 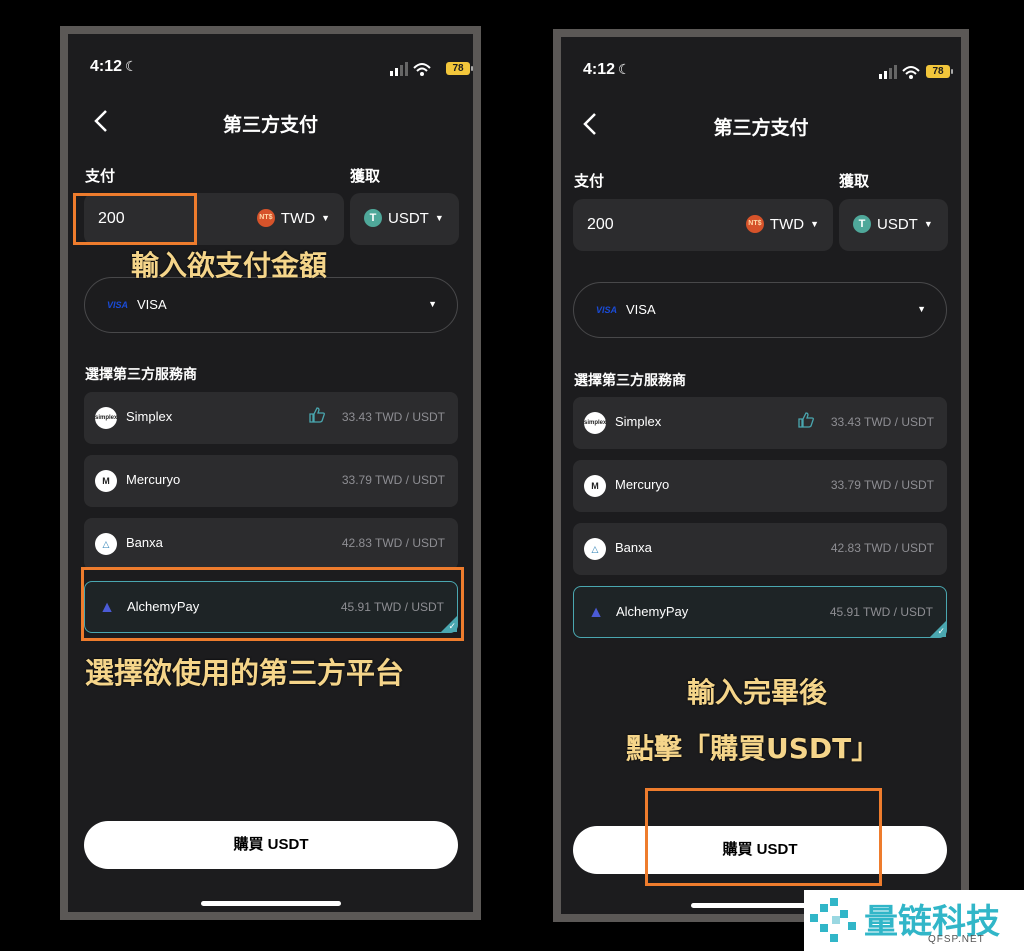 I want to click on annotation-box-amount, so click(x=135, y=219).